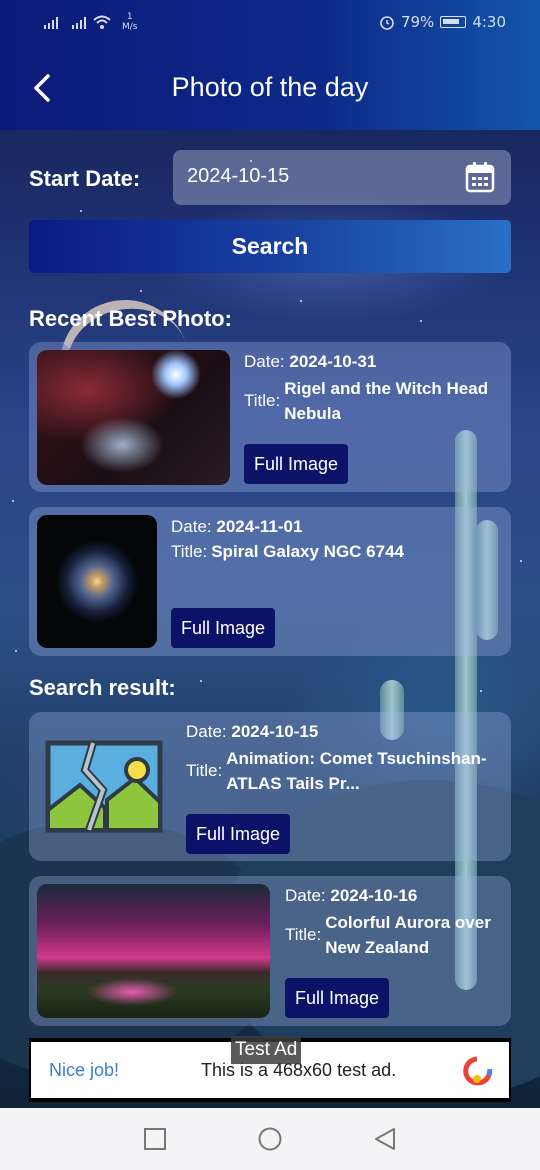 Image resolution: width=540 pixels, height=1170 pixels. I want to click on ad-headline: Nice job!, so click(84, 1070).